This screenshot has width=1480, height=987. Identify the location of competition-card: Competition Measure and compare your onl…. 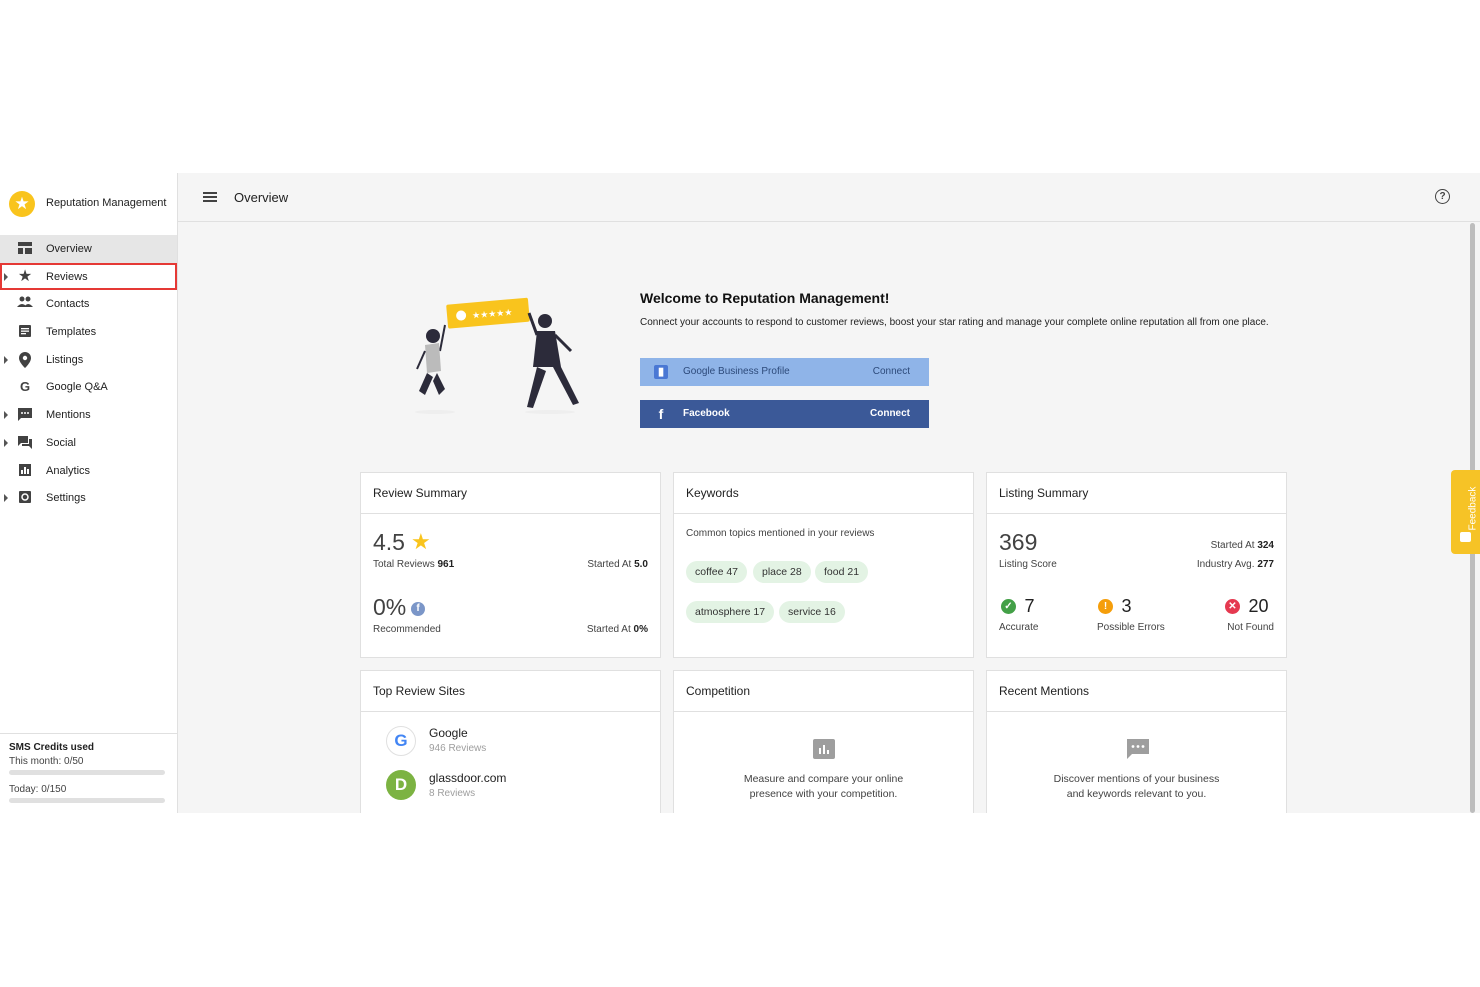
(823, 741).